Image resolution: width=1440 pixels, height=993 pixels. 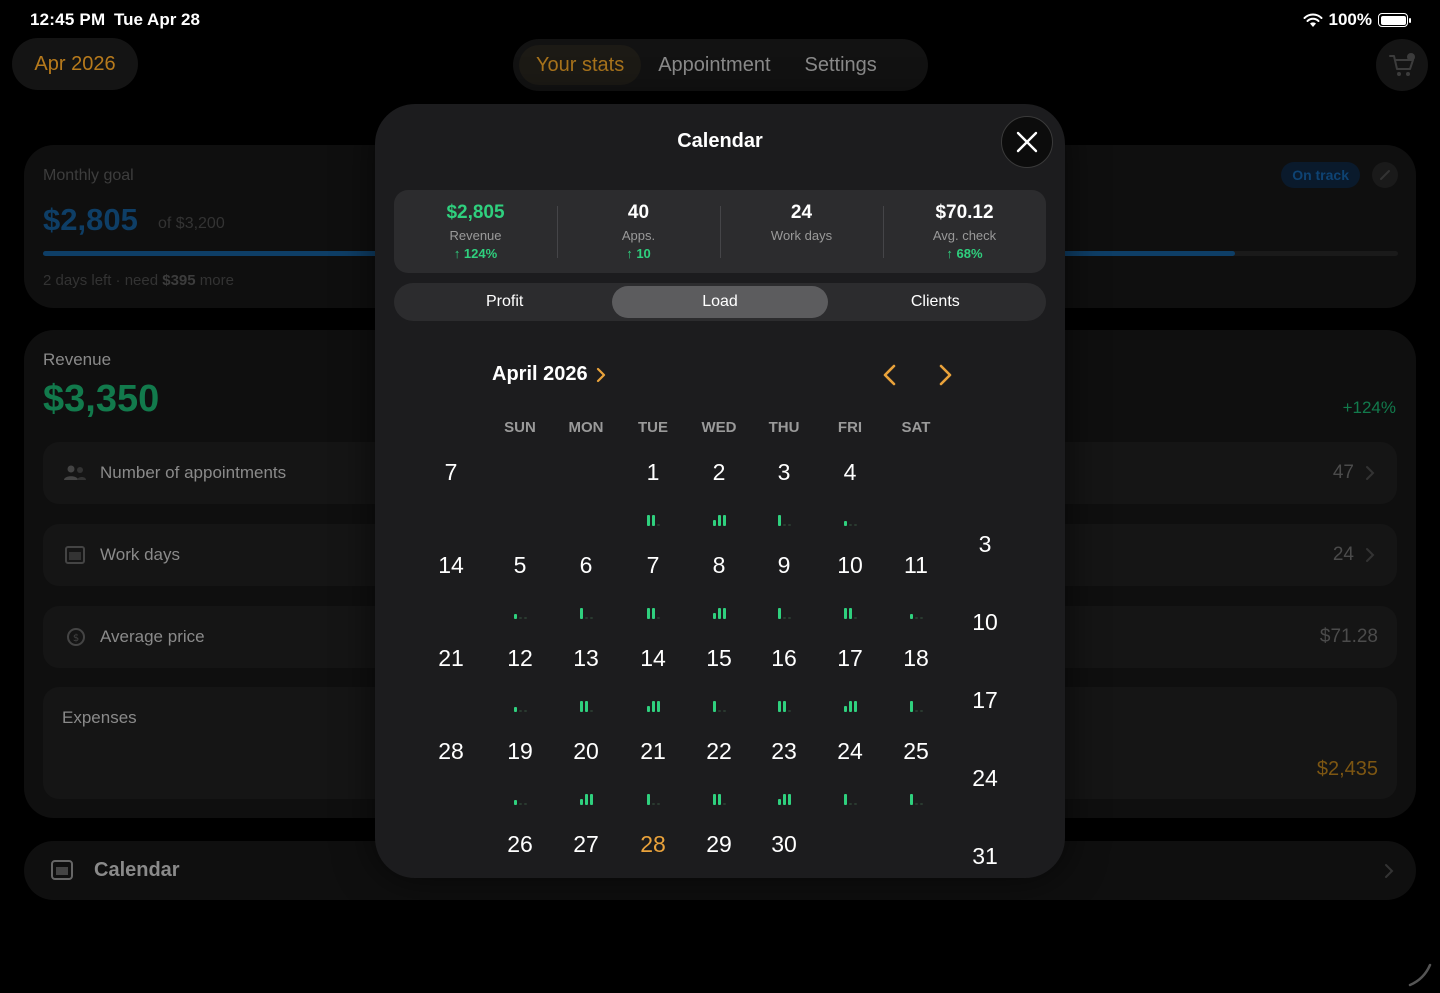 What do you see at coordinates (520, 658) in the screenshot?
I see `day-cell: 12` at bounding box center [520, 658].